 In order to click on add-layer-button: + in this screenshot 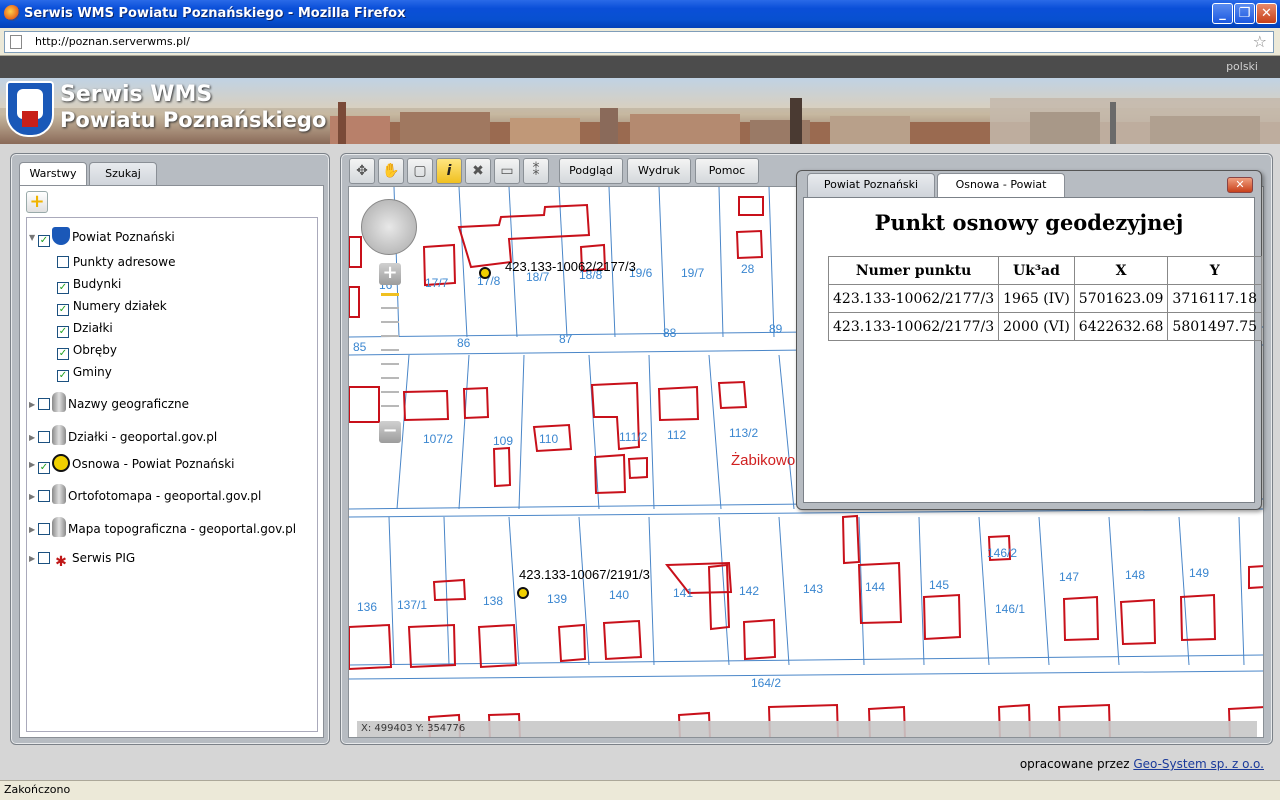, I will do `click(37, 202)`.